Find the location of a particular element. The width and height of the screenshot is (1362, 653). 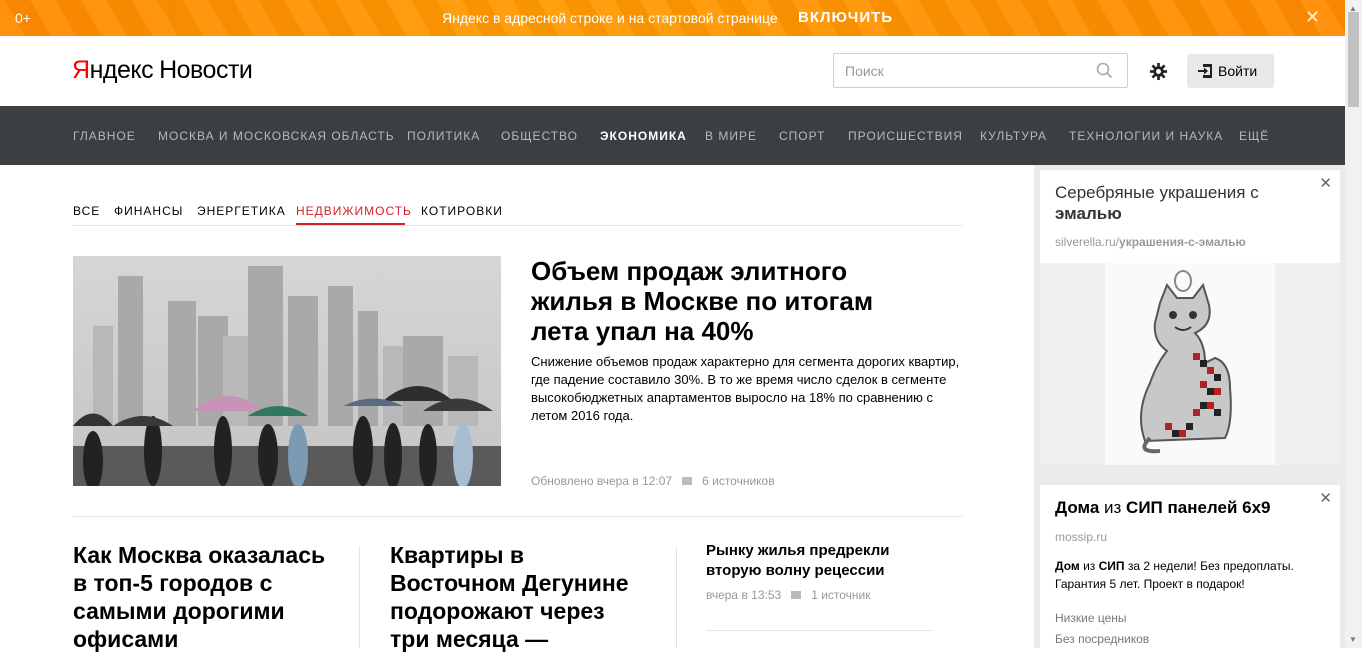

ad-title: Серебряные украшения с эмалью is located at coordinates (1180, 203).